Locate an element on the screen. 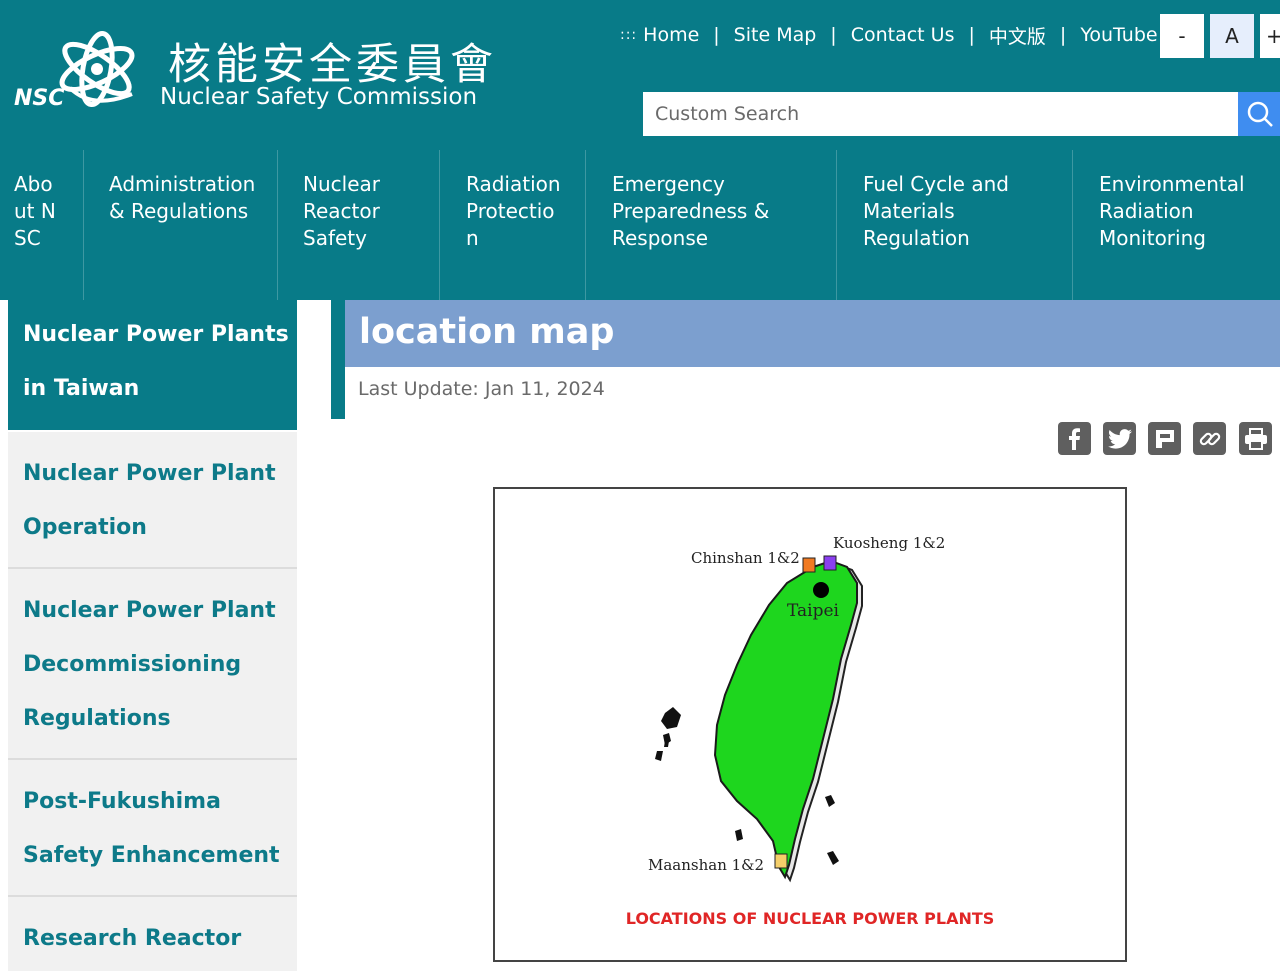 The image size is (1280, 971). last-update: Last Update: Jan 11, 2024 is located at coordinates (481, 389).